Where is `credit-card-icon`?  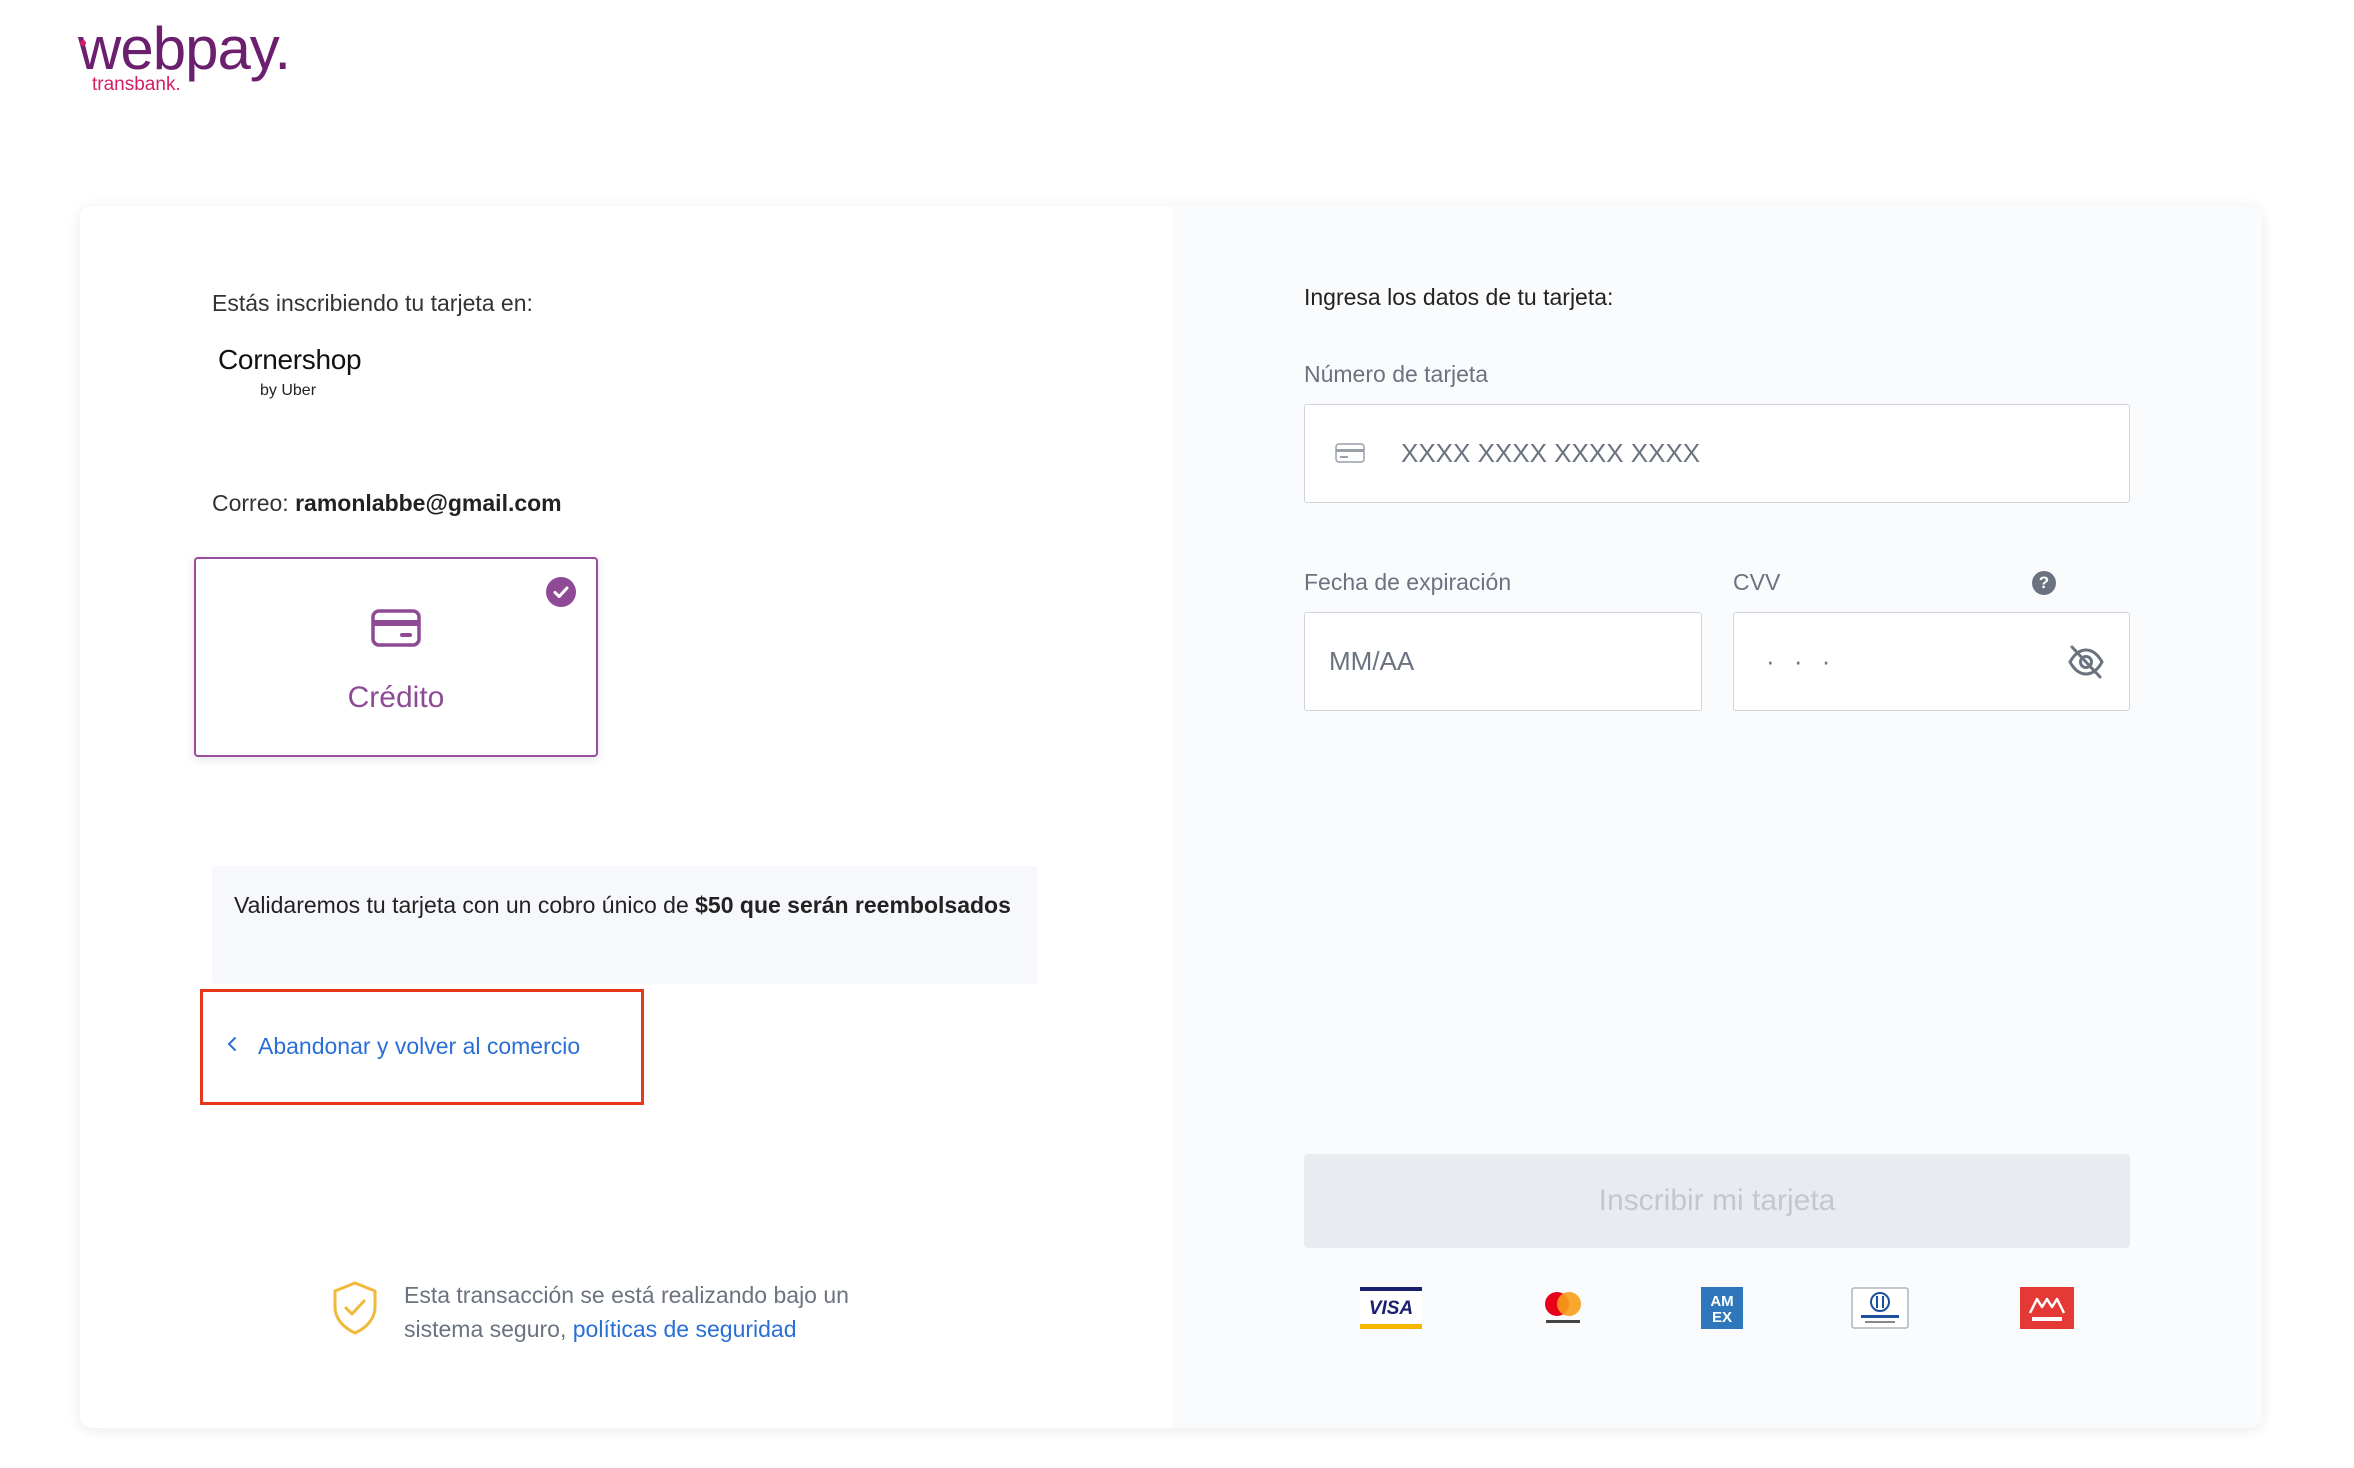
credit-card-icon is located at coordinates (396, 630).